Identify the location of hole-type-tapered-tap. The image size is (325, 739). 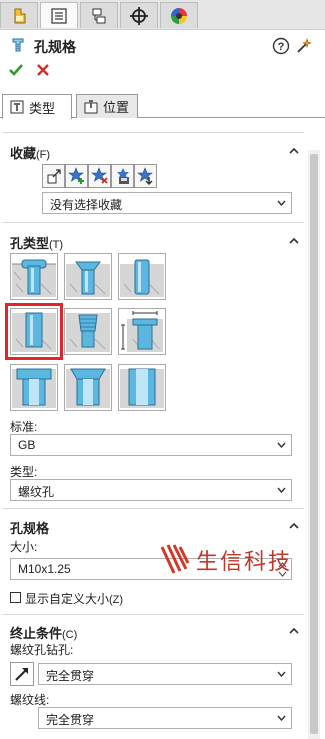
(88, 331).